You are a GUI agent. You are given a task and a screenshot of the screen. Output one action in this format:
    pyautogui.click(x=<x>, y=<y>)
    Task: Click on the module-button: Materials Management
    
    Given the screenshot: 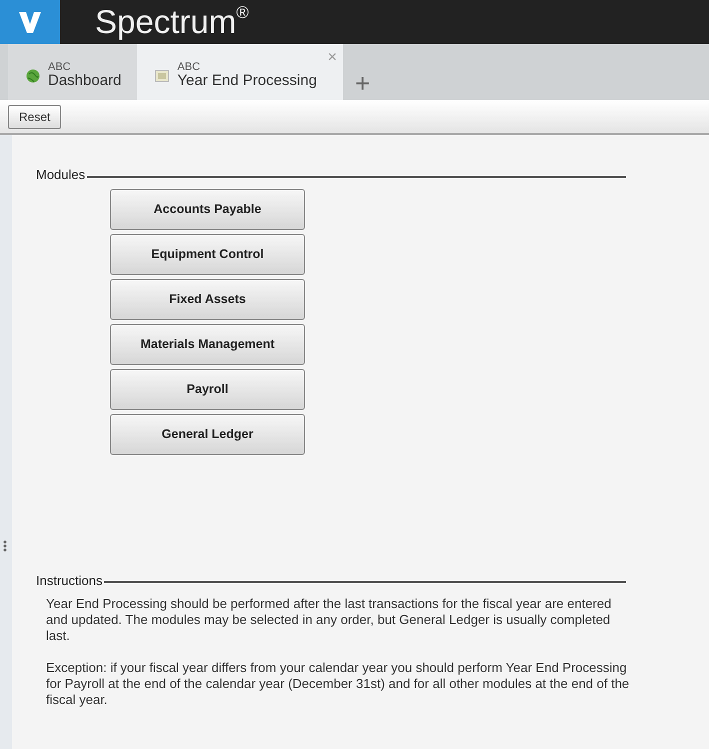 What is the action you would take?
    pyautogui.click(x=207, y=344)
    